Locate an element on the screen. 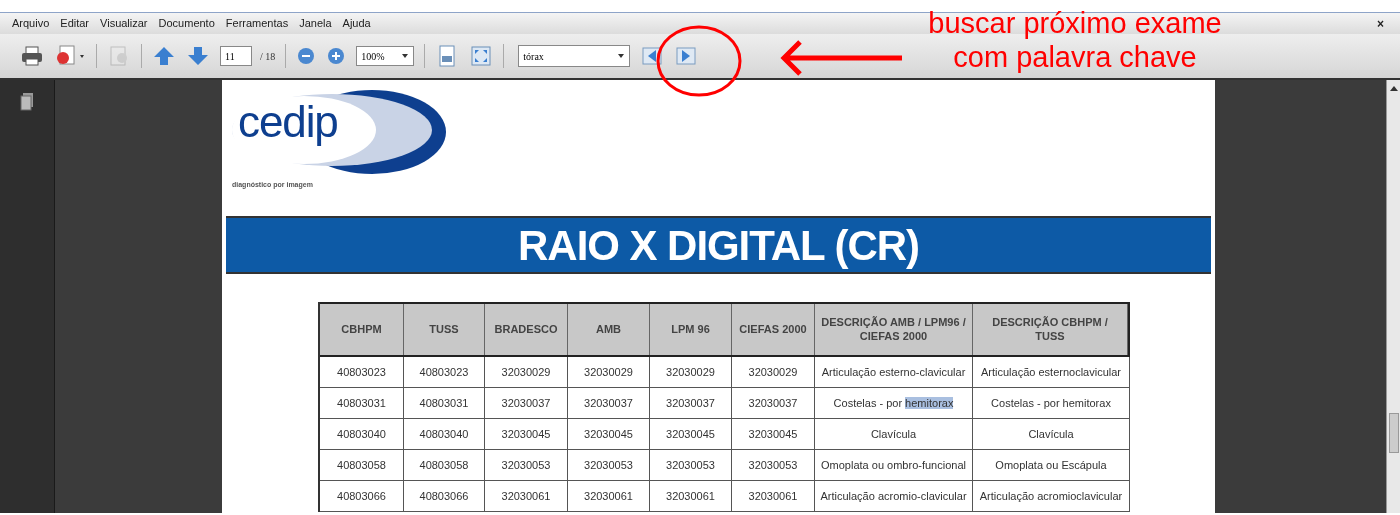 The height and width of the screenshot is (515, 1400). table-cell: Articulação esternoclavicular is located at coordinates (1051, 372).